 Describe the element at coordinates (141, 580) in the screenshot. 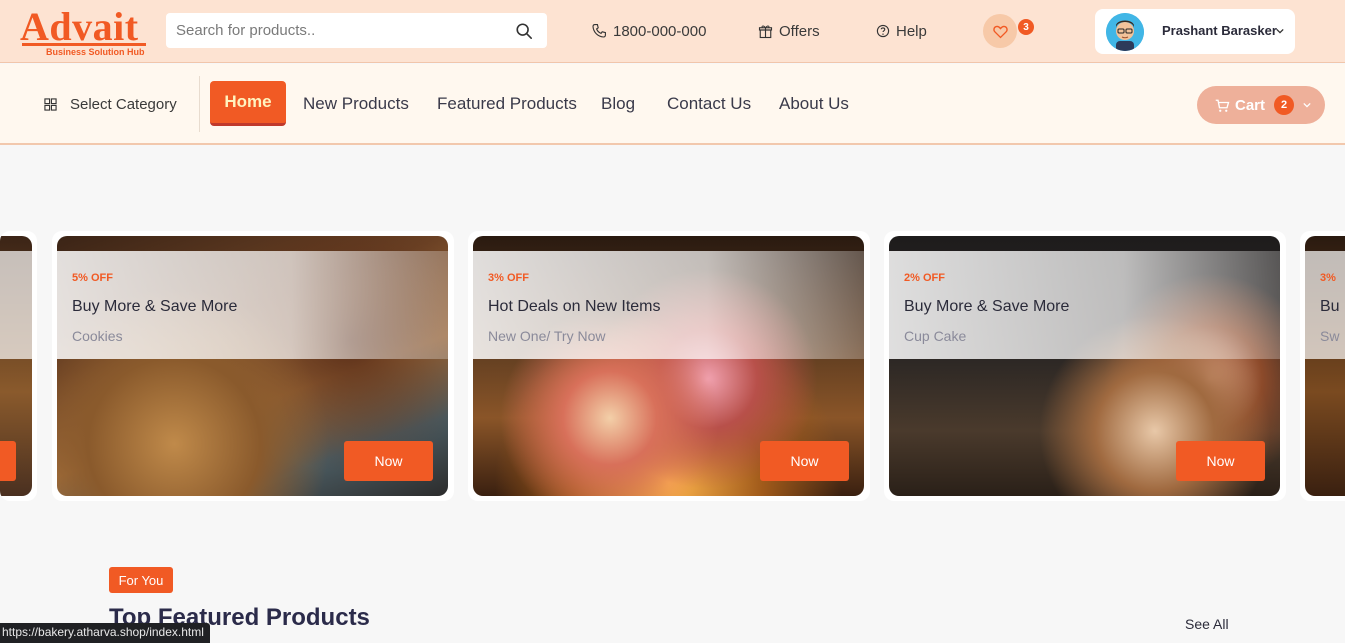

I see `for-you-badge: For You` at that location.